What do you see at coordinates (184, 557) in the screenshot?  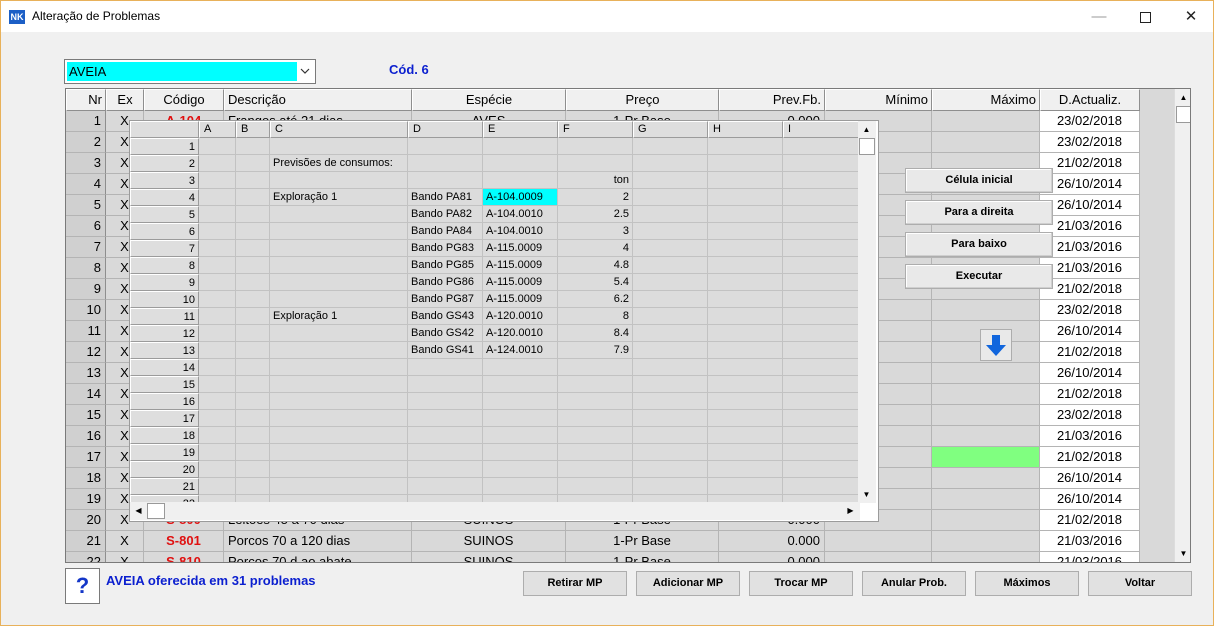 I see `cell-codigo: S-810` at bounding box center [184, 557].